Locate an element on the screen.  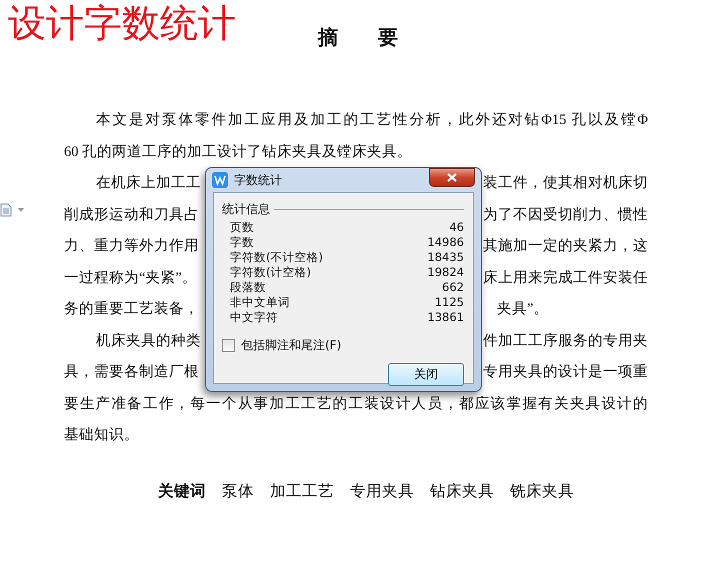
body-text: 为了不因受切削力、惯性 is located at coordinates (565, 215).